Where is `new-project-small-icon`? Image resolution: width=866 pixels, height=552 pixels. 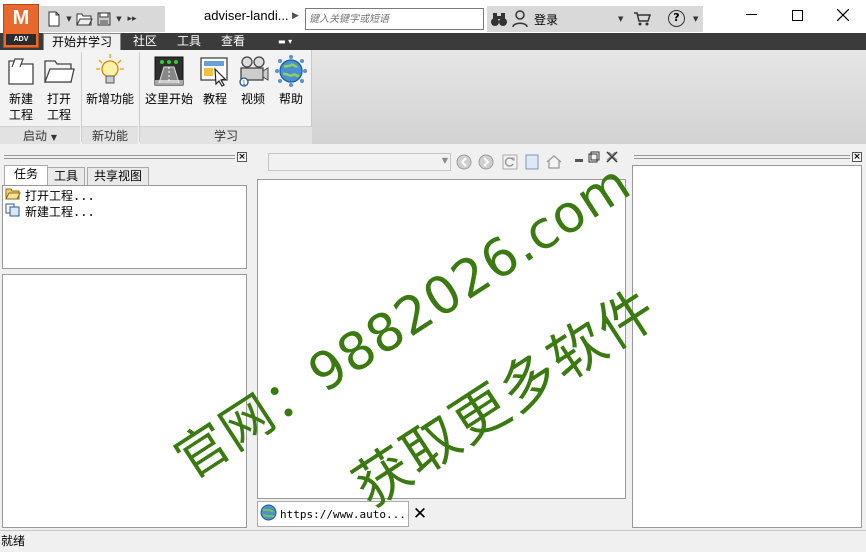 new-project-small-icon is located at coordinates (13, 211).